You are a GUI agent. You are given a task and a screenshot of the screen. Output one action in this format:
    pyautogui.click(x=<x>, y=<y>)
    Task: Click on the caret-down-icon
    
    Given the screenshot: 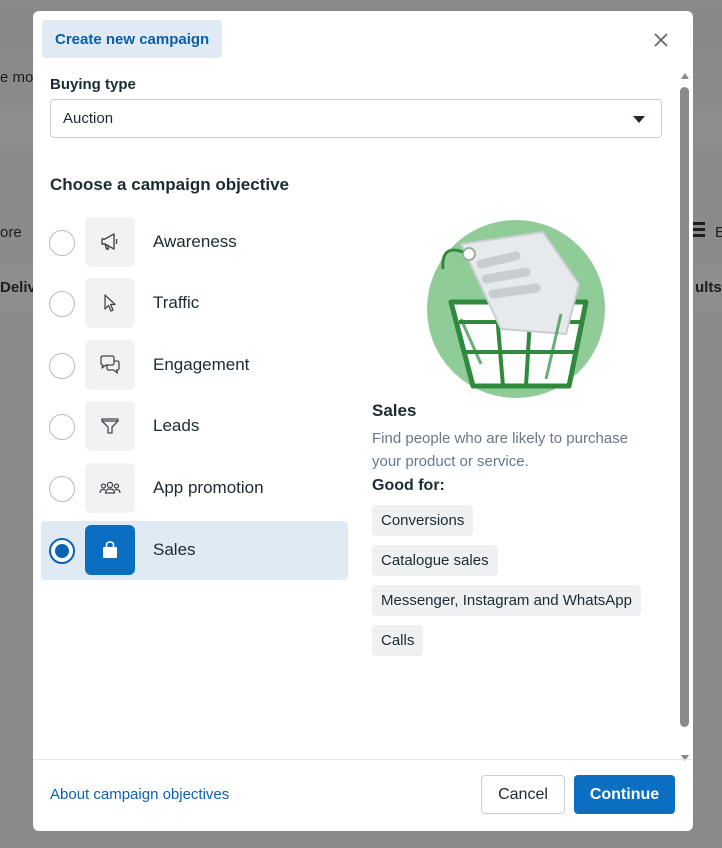 What is the action you would take?
    pyautogui.click(x=639, y=119)
    